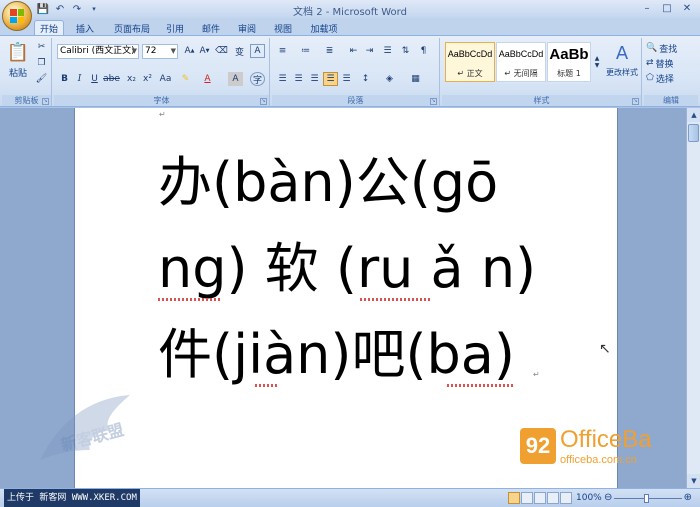 The image size is (700, 507). What do you see at coordinates (415, 79) in the screenshot?
I see `borders-icon: ▦` at bounding box center [415, 79].